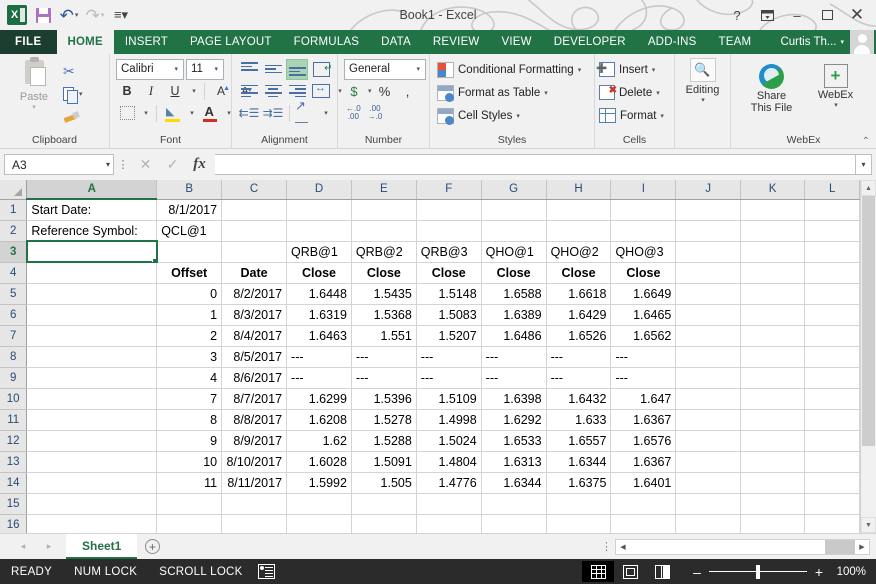 The image size is (876, 584). Describe the element at coordinates (579, 504) in the screenshot. I see `cell-H15` at that location.